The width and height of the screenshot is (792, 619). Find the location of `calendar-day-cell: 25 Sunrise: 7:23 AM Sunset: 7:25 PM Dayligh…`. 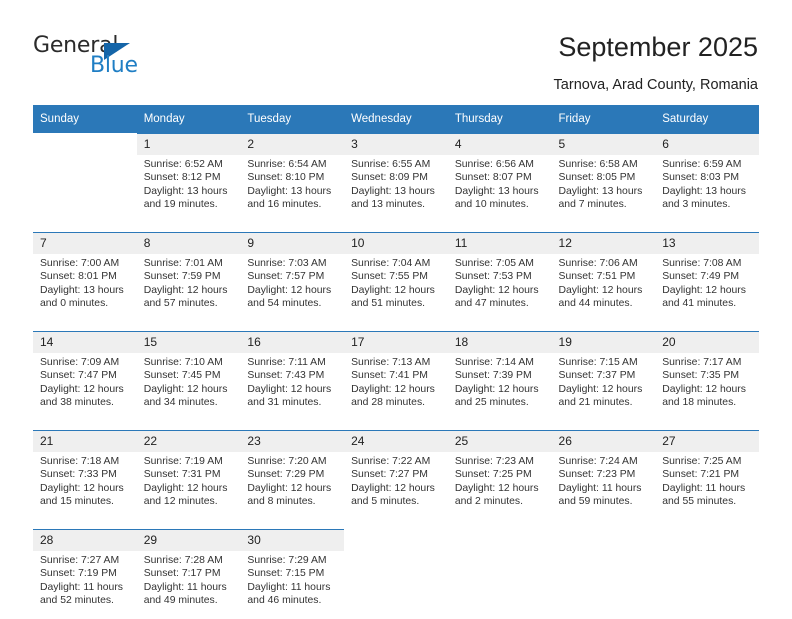

calendar-day-cell: 25 Sunrise: 7:23 AM Sunset: 7:25 PM Dayligh… is located at coordinates (499, 475).